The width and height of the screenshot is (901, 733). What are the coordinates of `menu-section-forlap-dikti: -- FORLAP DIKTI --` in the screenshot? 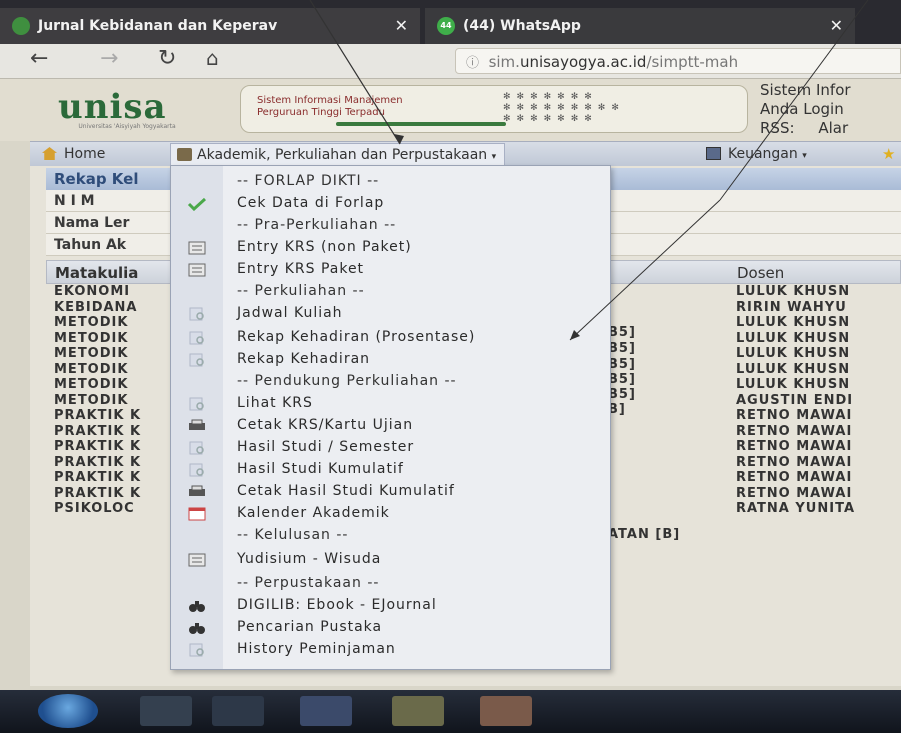 It's located at (390, 181).